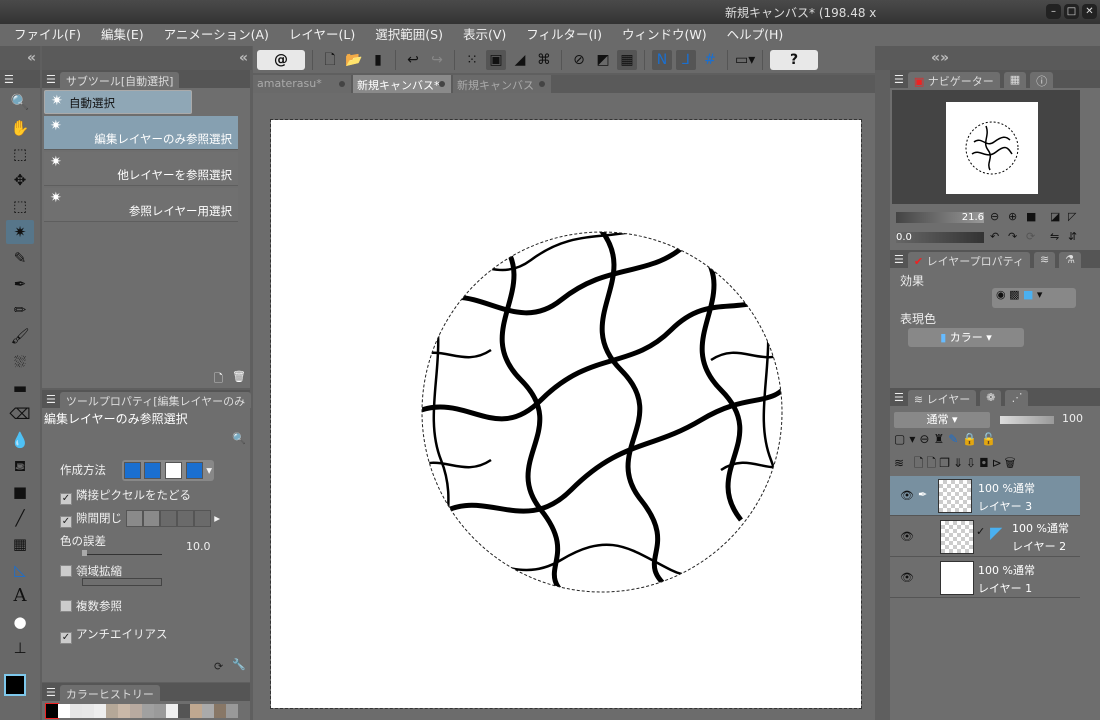  Describe the element at coordinates (20, 58) in the screenshot. I see `collapse-left-icon: «` at that location.